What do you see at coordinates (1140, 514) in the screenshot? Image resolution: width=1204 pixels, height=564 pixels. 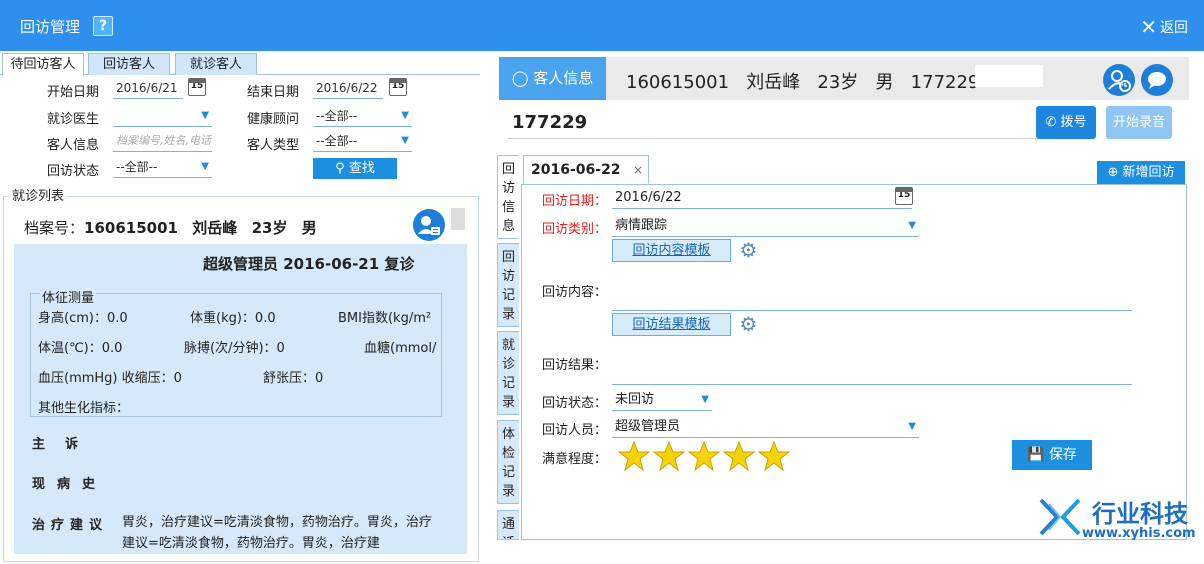 I see `logo-name: 行业科技` at bounding box center [1140, 514].